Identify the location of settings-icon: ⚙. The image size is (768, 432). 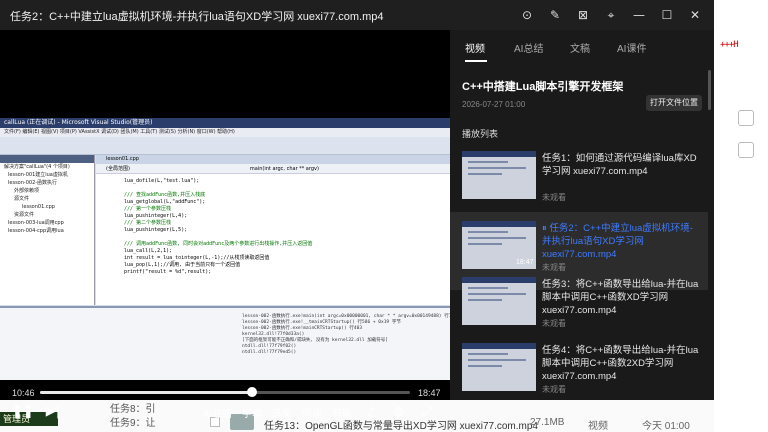
(399, 412).